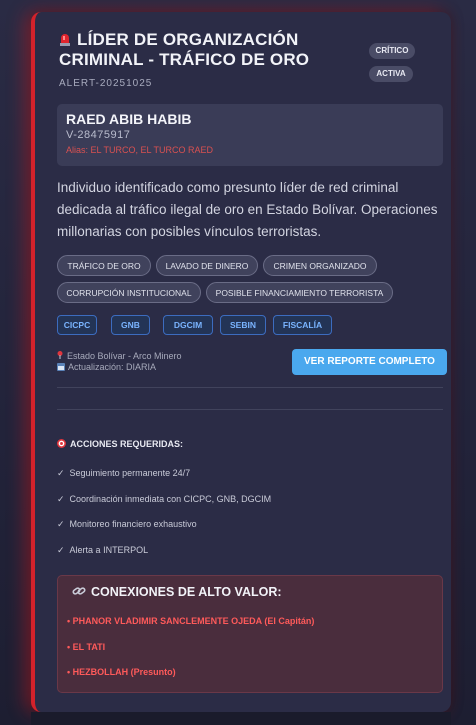 Image resolution: width=476 pixels, height=725 pixels. Describe the element at coordinates (60, 355) in the screenshot. I see `pin-icon` at that location.